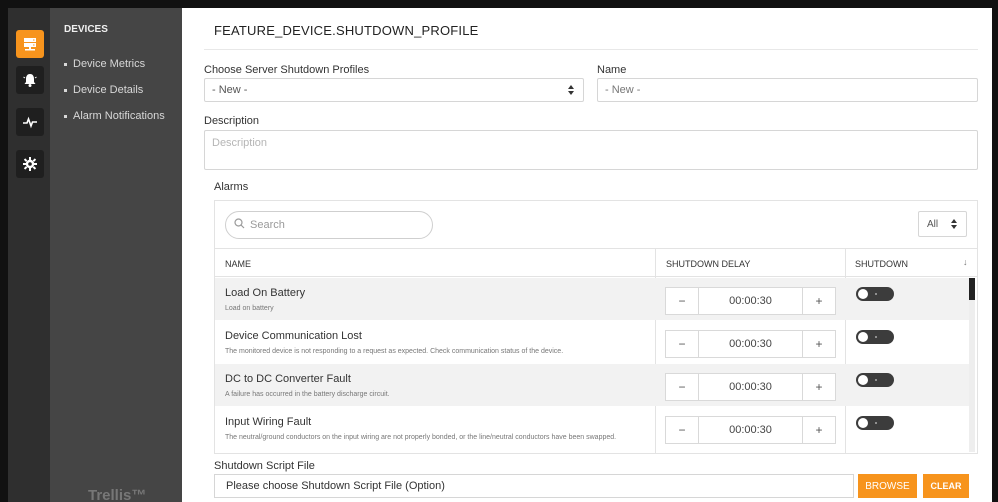 The image size is (998, 502). Describe the element at coordinates (265, 293) in the screenshot. I see `alarm-name: Load On Battery` at that location.